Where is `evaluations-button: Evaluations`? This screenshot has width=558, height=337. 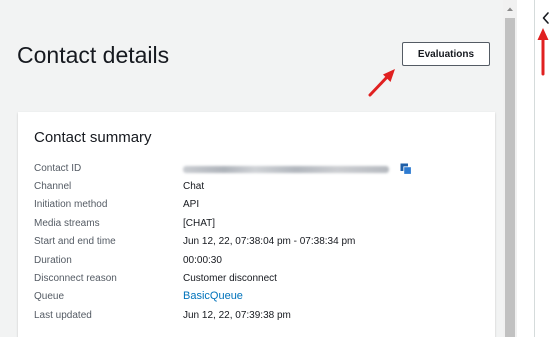
evaluations-button: Evaluations is located at coordinates (446, 54).